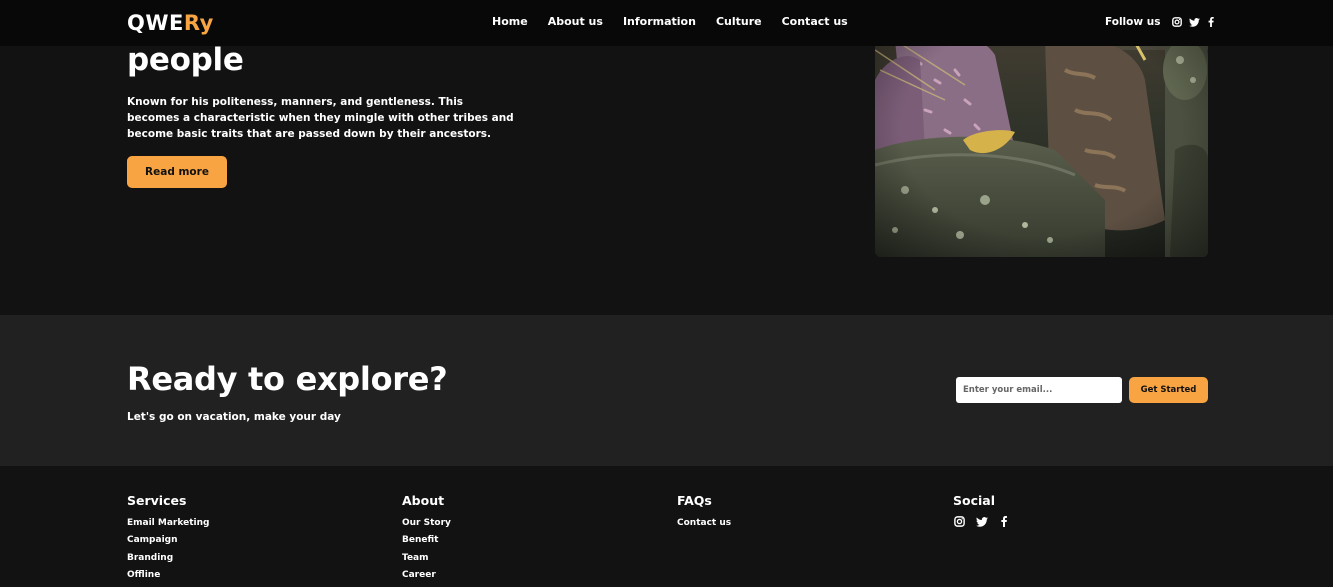 The image size is (1333, 587). I want to click on get-started-button: Get Started, so click(1168, 390).